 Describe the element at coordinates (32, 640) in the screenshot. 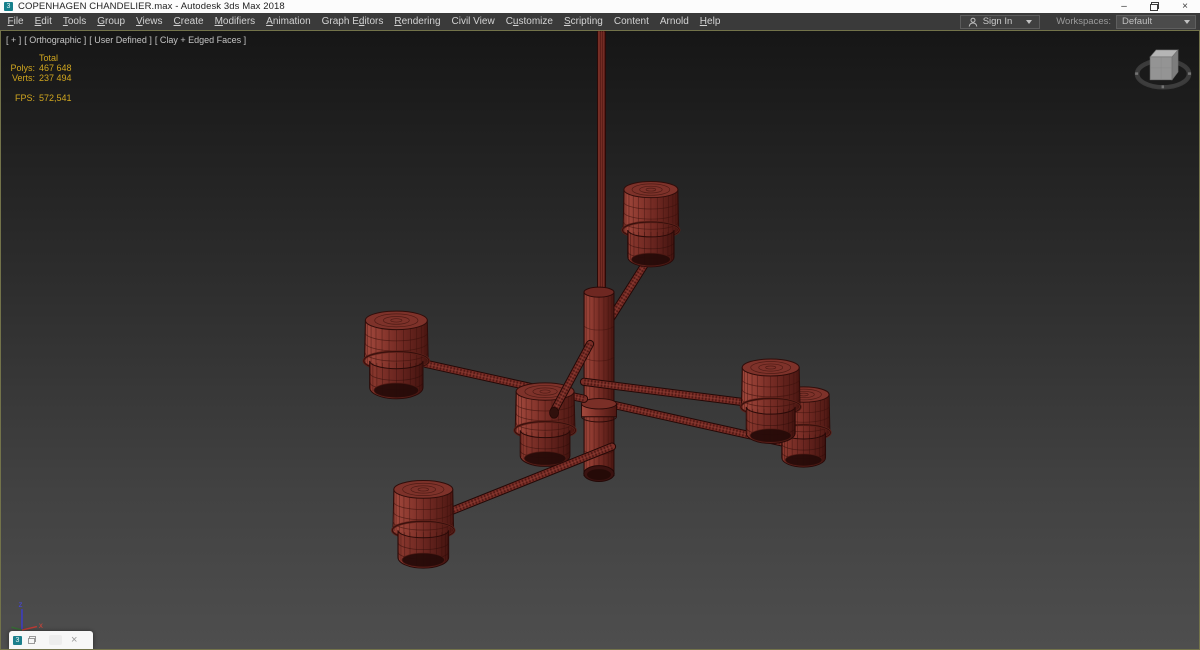

I see `restore-icon` at that location.